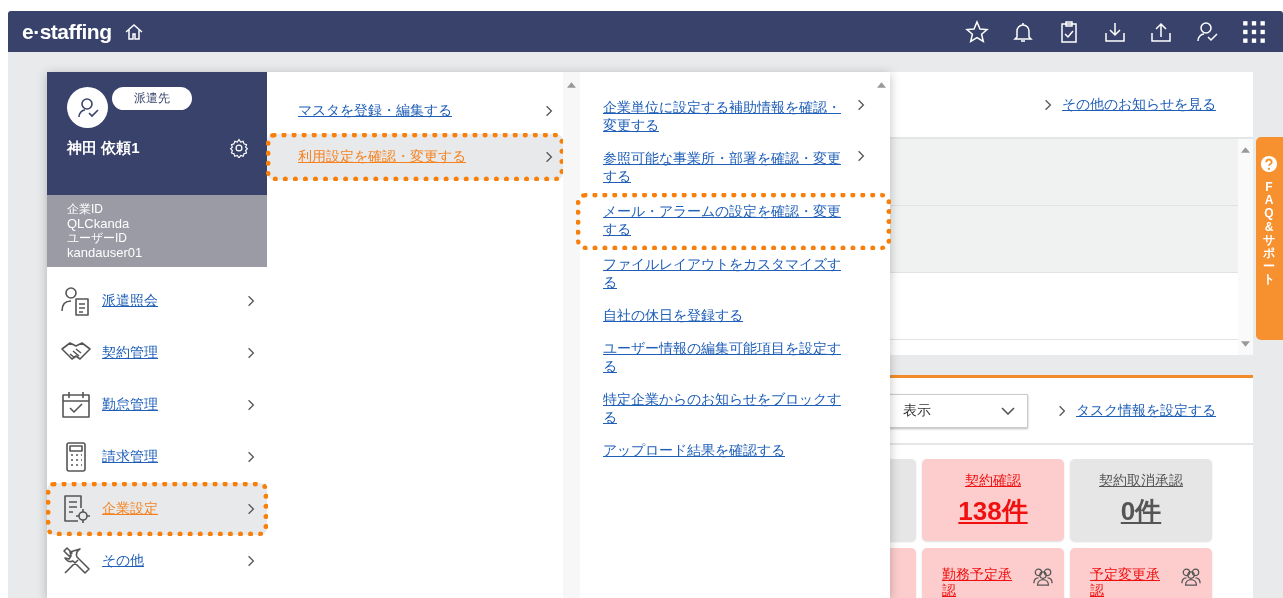 The height and width of the screenshot is (598, 1283). What do you see at coordinates (1245, 344) in the screenshot?
I see `scroll-down-icon` at bounding box center [1245, 344].